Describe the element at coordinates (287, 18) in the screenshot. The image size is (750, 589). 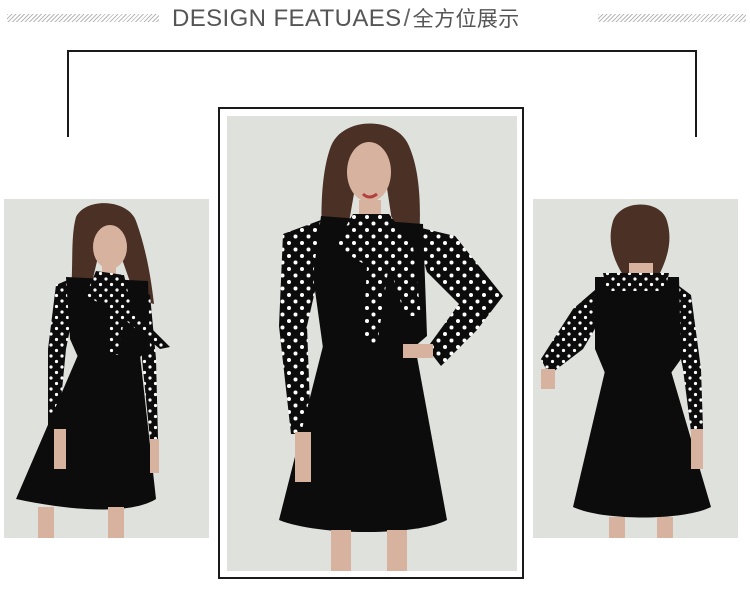
I see `title-en: DESIGN FEATUAES` at that location.